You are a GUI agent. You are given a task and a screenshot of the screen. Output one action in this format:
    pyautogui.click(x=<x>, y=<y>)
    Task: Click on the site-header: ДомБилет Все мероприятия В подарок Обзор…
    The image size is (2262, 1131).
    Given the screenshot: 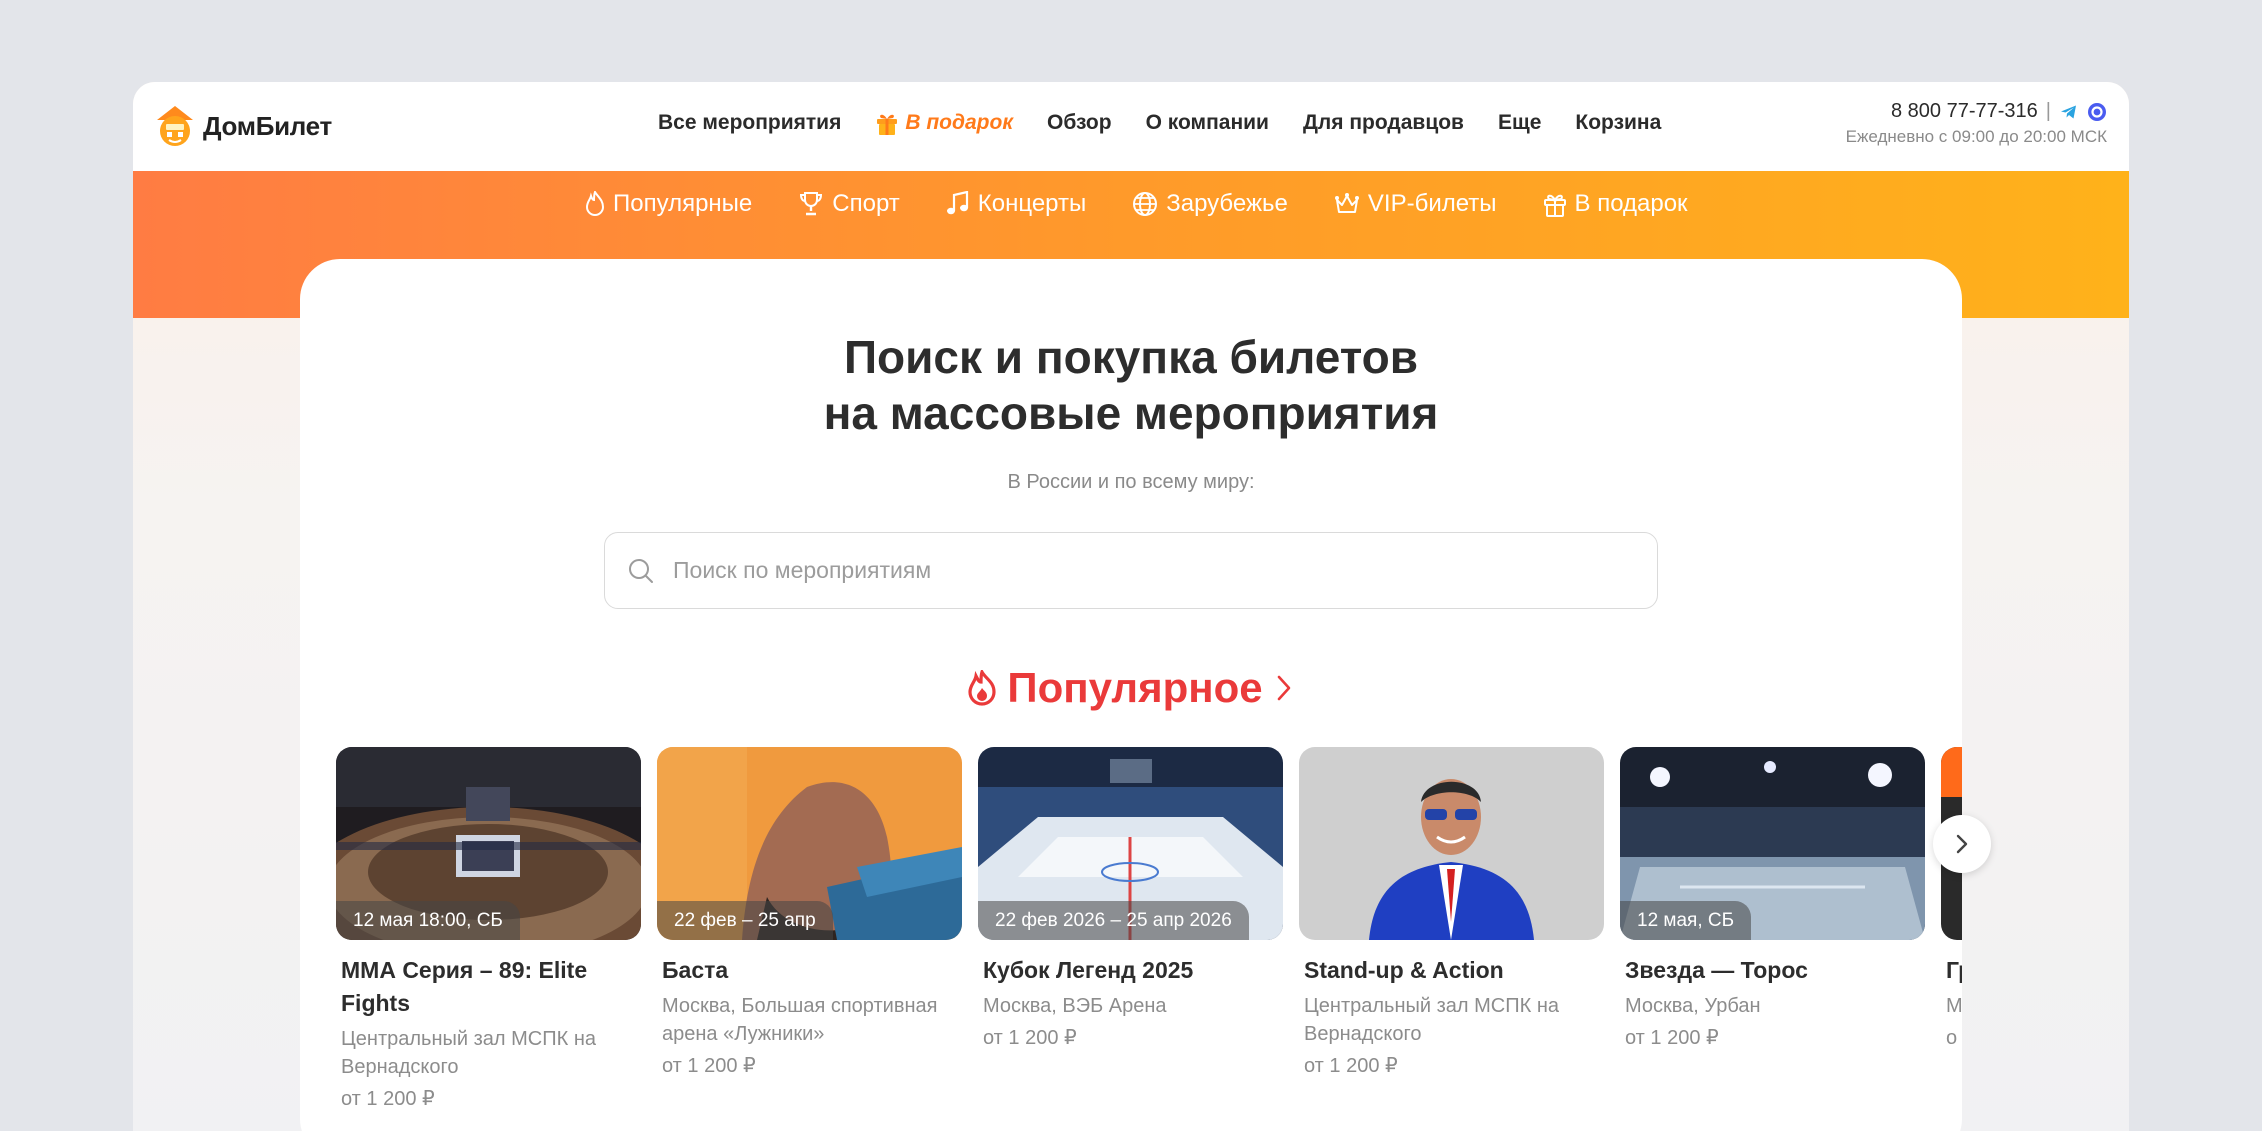 What is the action you would take?
    pyautogui.click(x=1131, y=126)
    